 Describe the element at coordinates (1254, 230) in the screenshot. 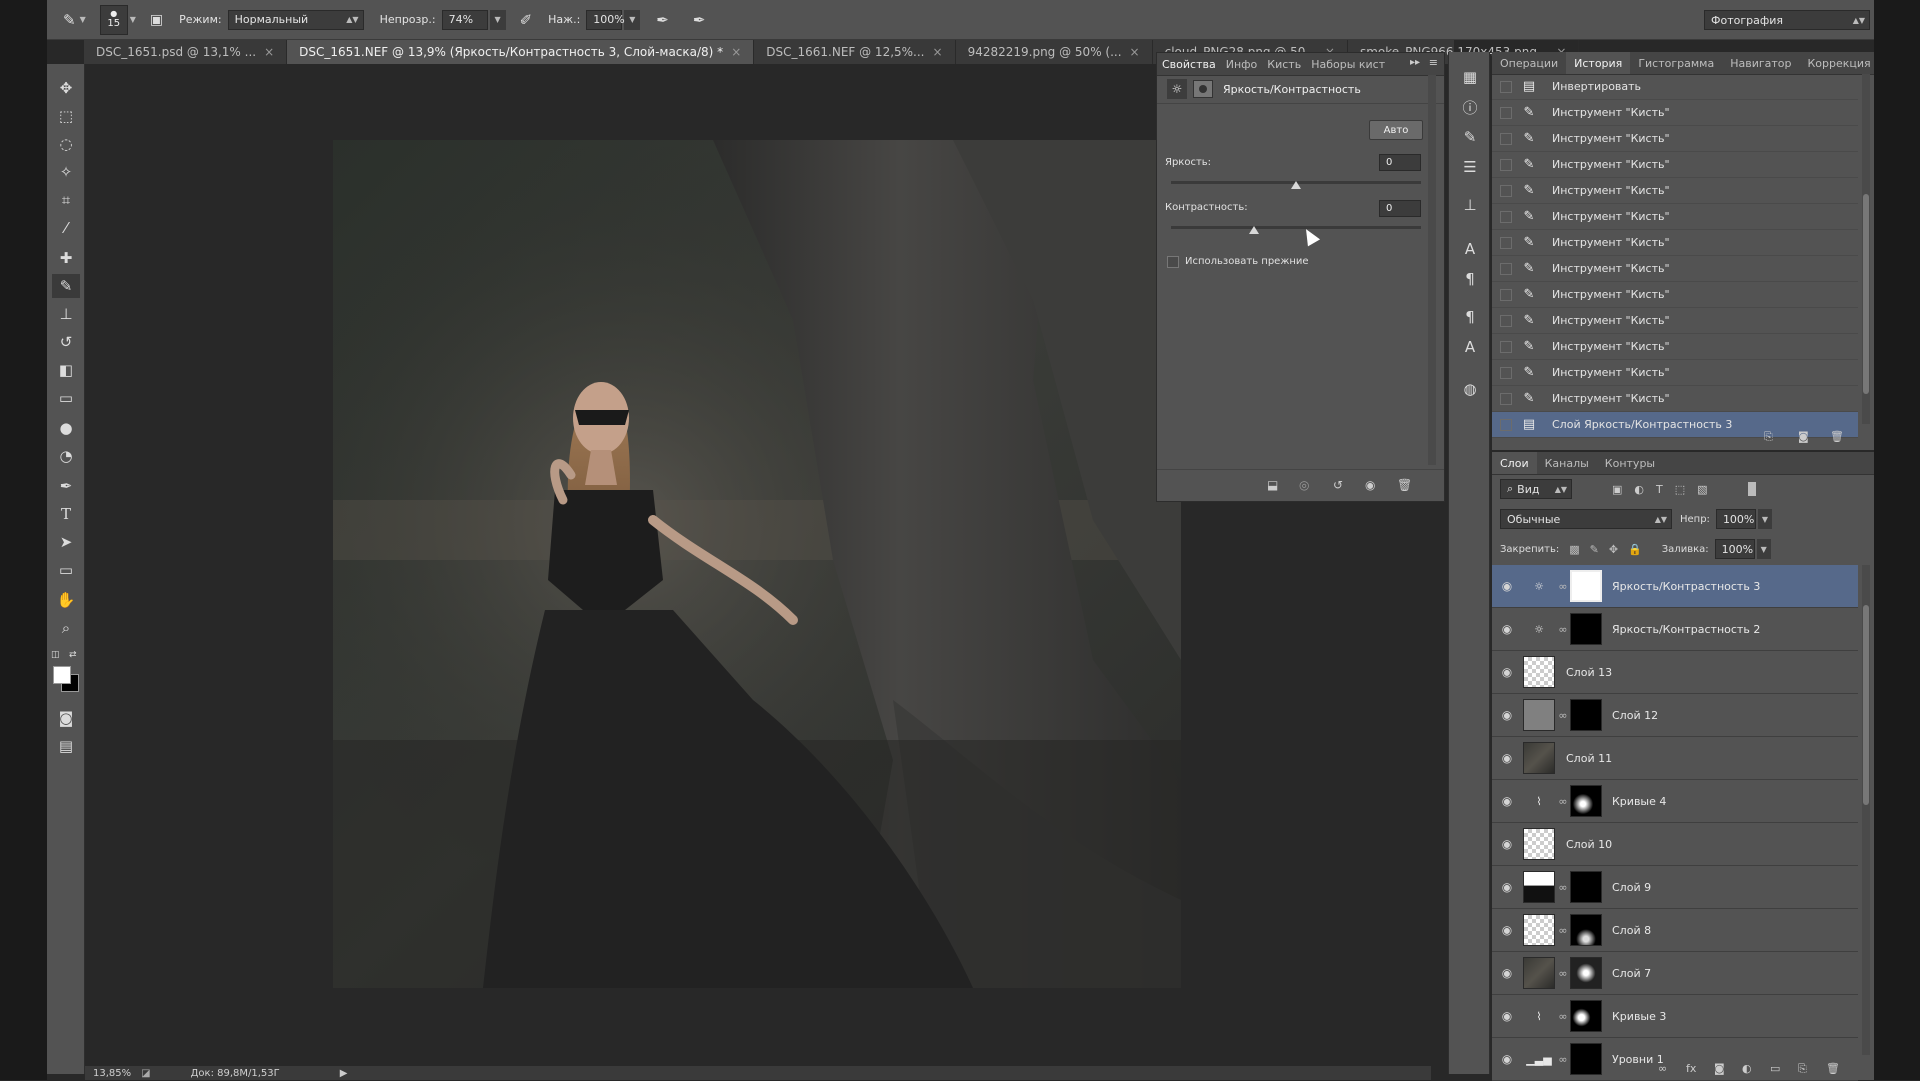

I see `contrast-slider-handle` at that location.